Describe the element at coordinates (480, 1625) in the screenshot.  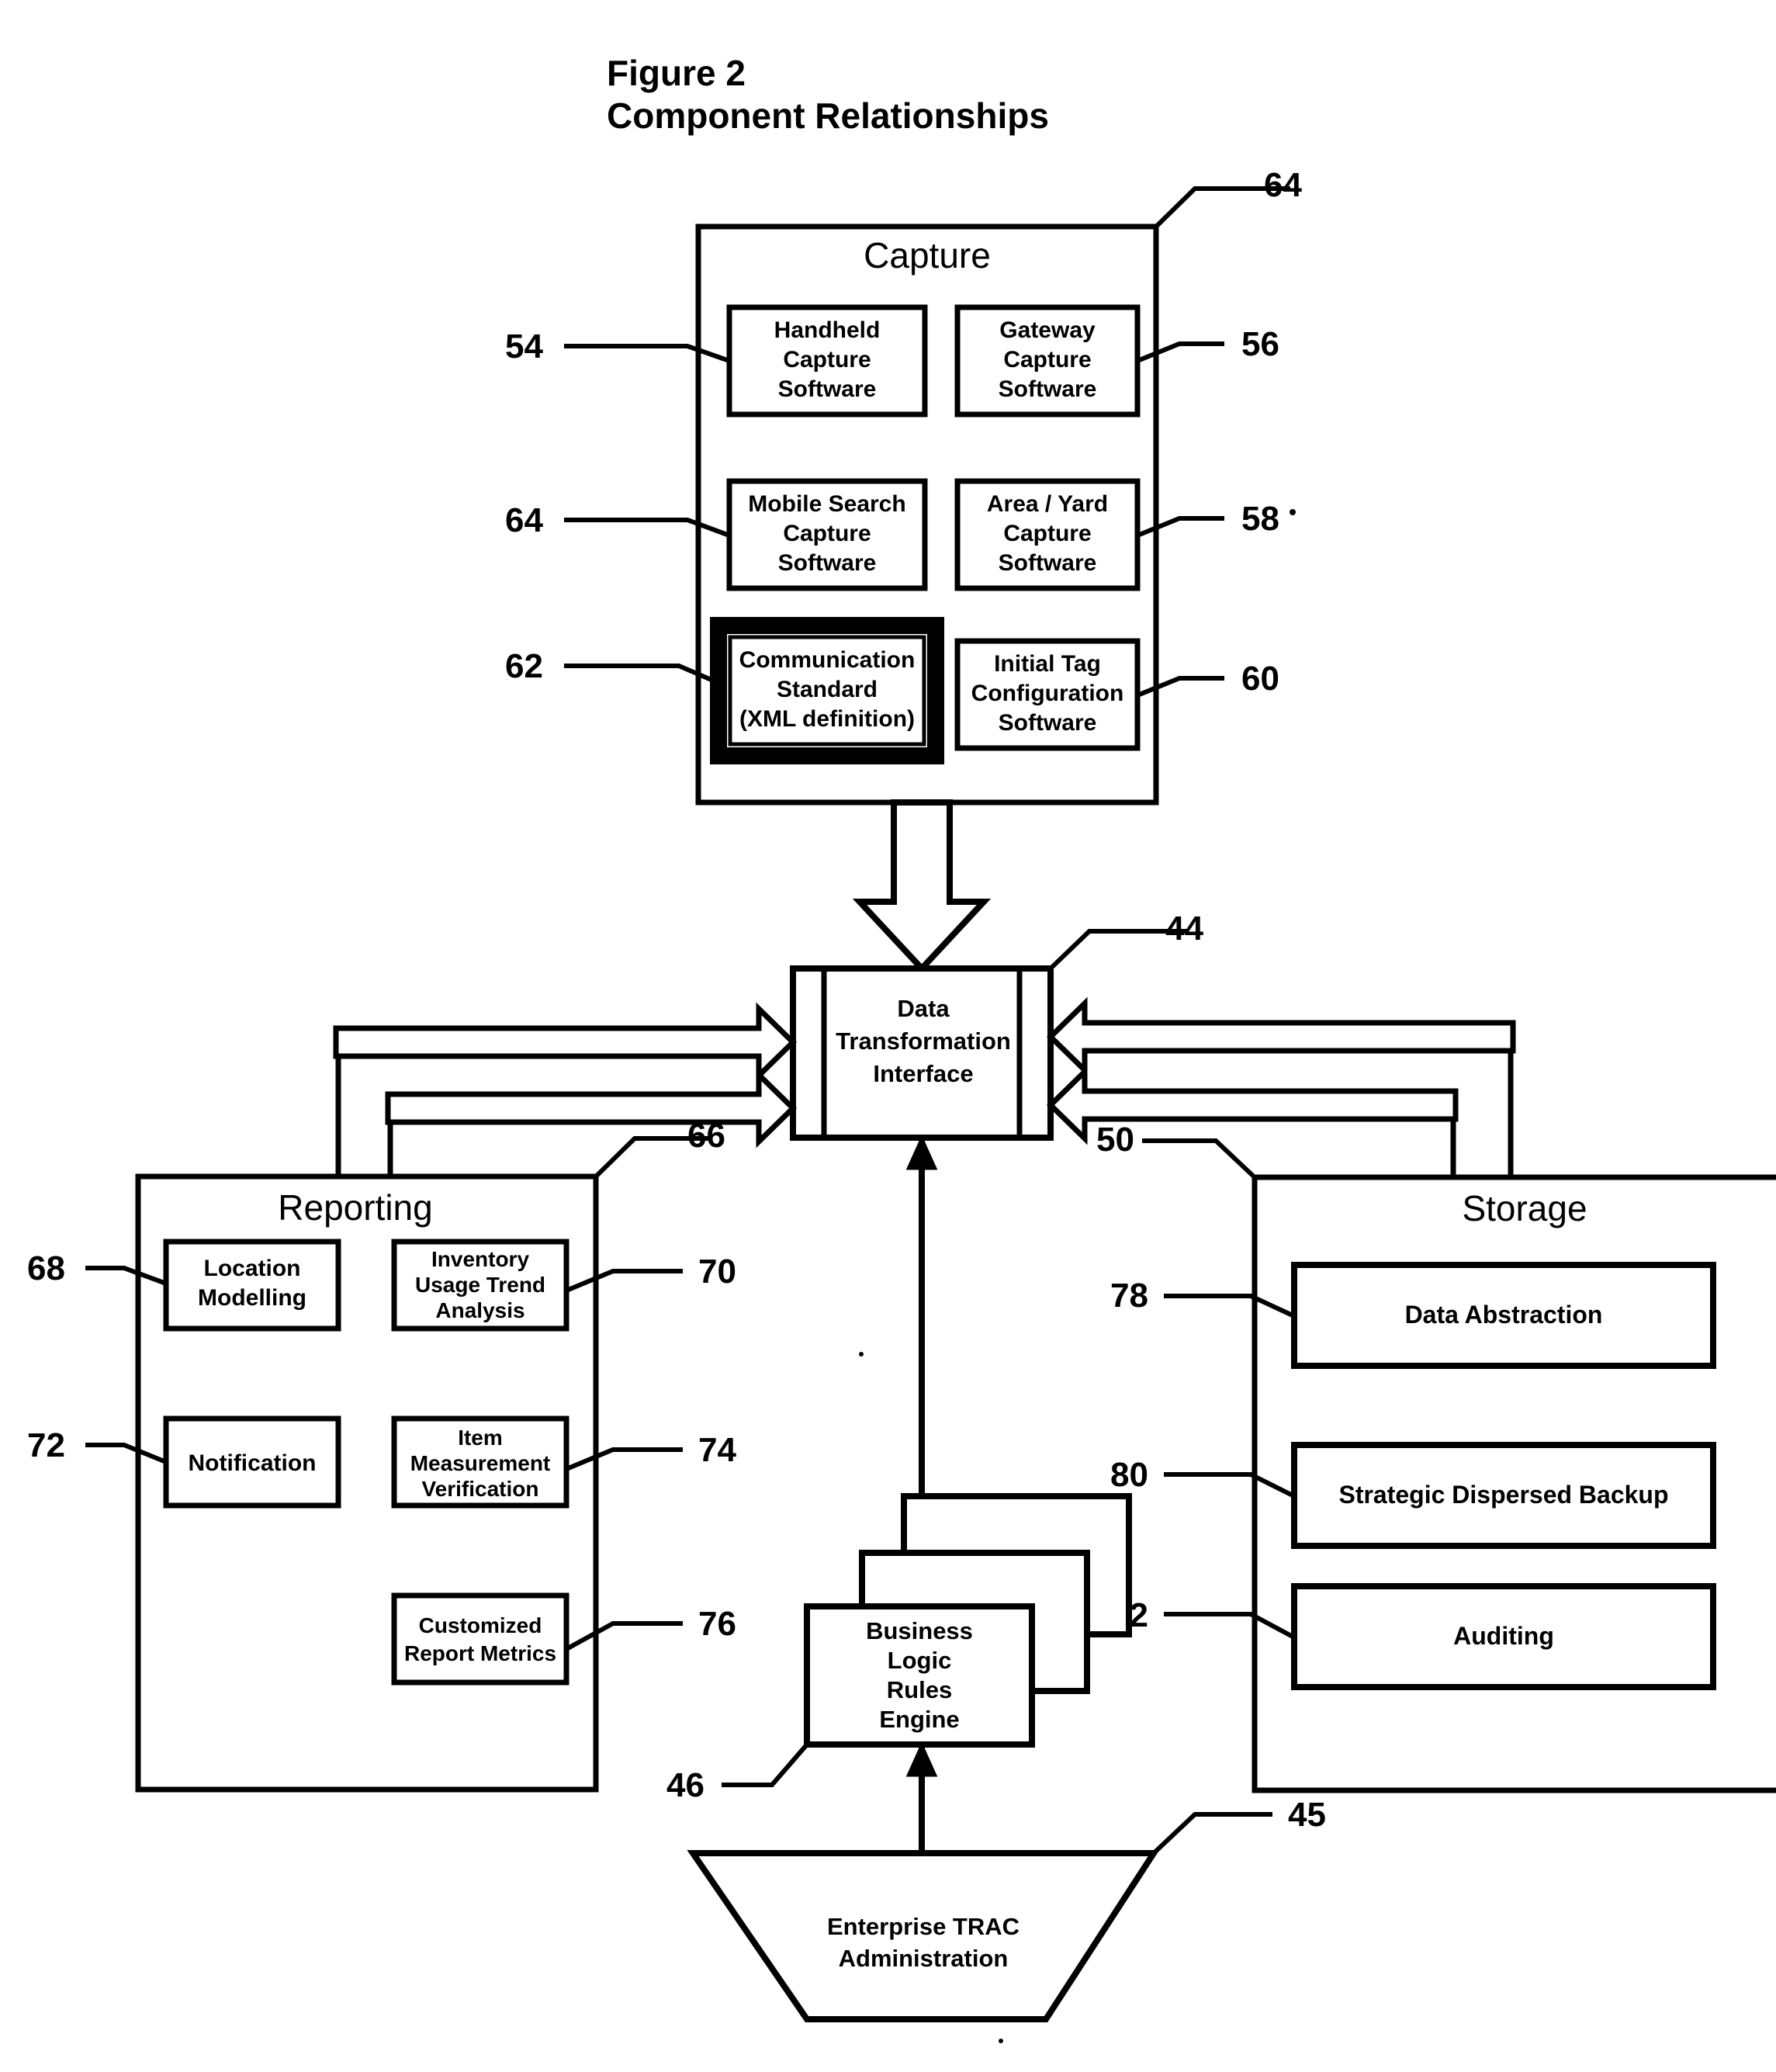
I see `reporting-box-customized-report-metrics-line1: Customized` at that location.